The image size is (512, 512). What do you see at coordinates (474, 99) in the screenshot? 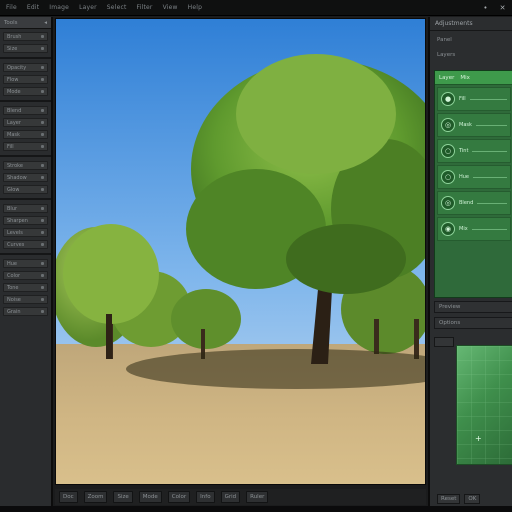
I see `adjustment-row-fill: ● Fill` at bounding box center [474, 99].